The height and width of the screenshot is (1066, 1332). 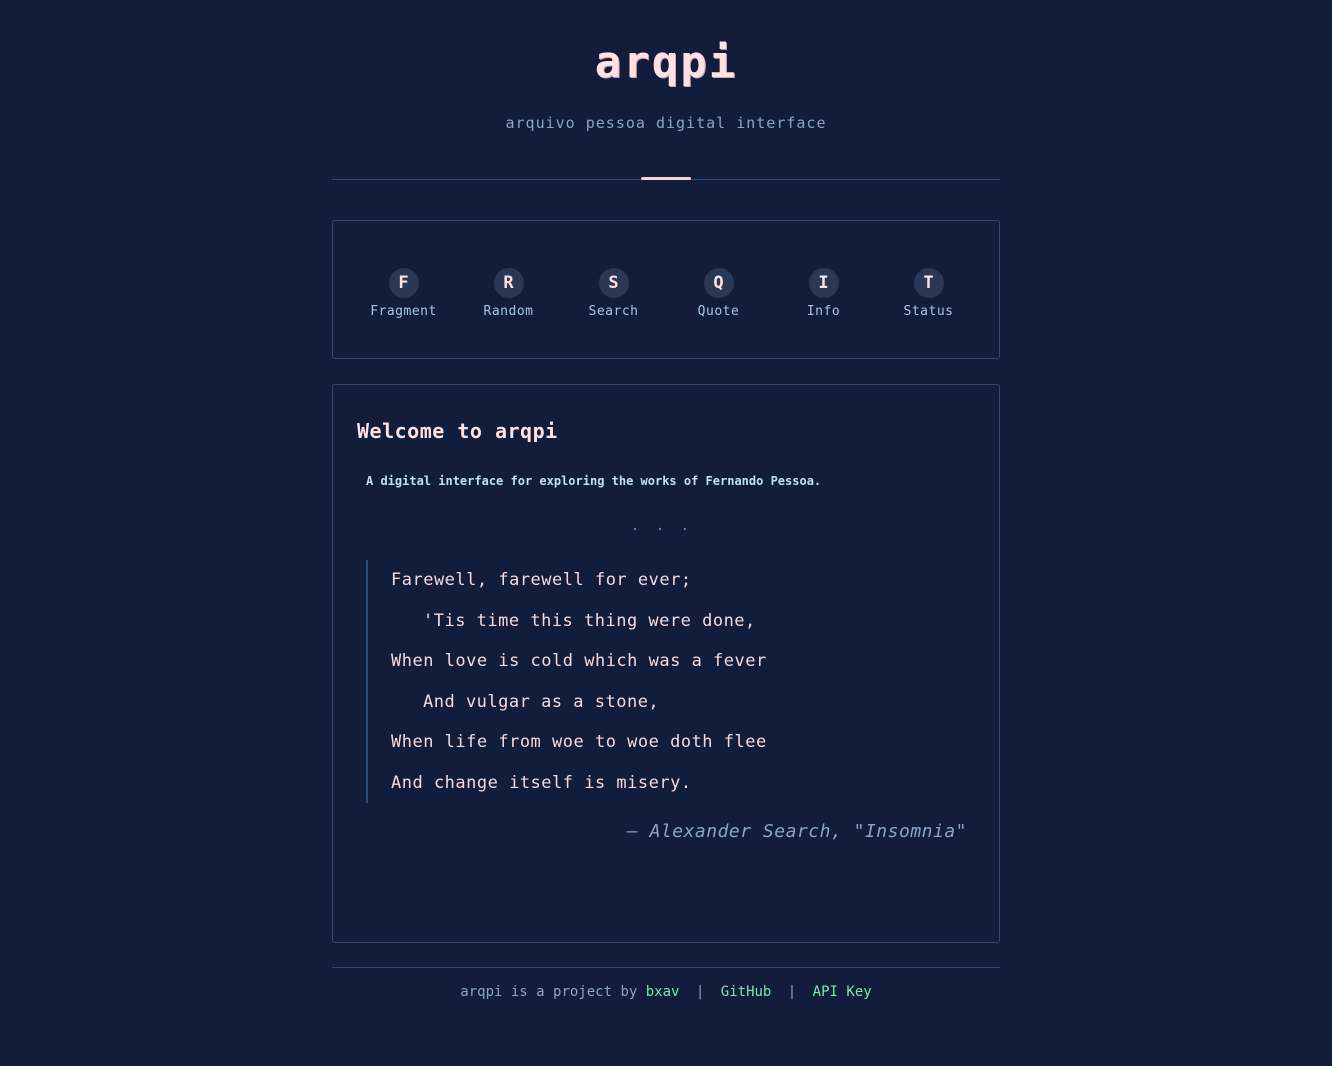 I want to click on header-divider, so click(x=666, y=178).